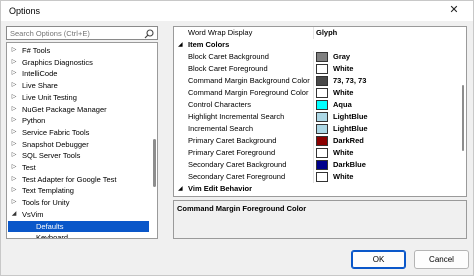  Describe the element at coordinates (326, 33) in the screenshot. I see `property-value: Glyph` at that location.